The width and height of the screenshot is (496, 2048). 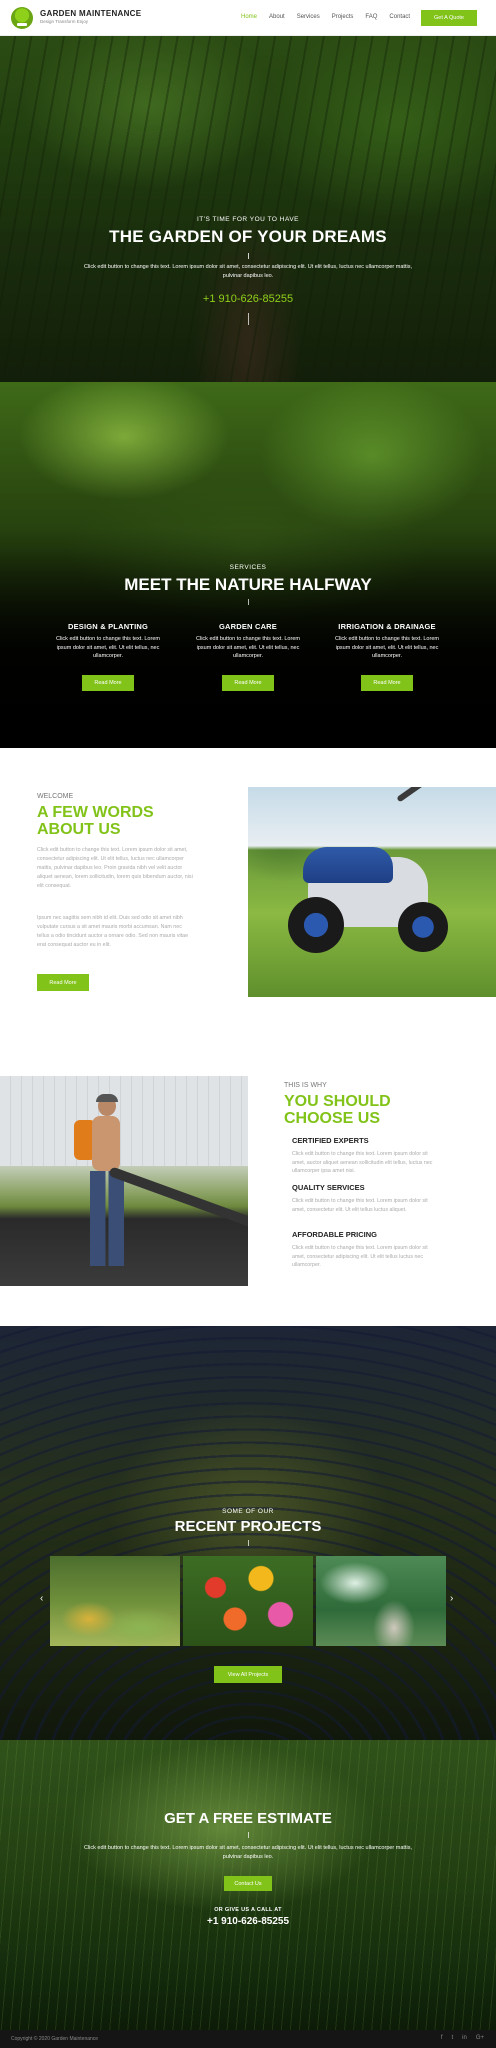 What do you see at coordinates (337, 1110) in the screenshot?
I see `why-title: YOU SHOULD CHOOSE US` at bounding box center [337, 1110].